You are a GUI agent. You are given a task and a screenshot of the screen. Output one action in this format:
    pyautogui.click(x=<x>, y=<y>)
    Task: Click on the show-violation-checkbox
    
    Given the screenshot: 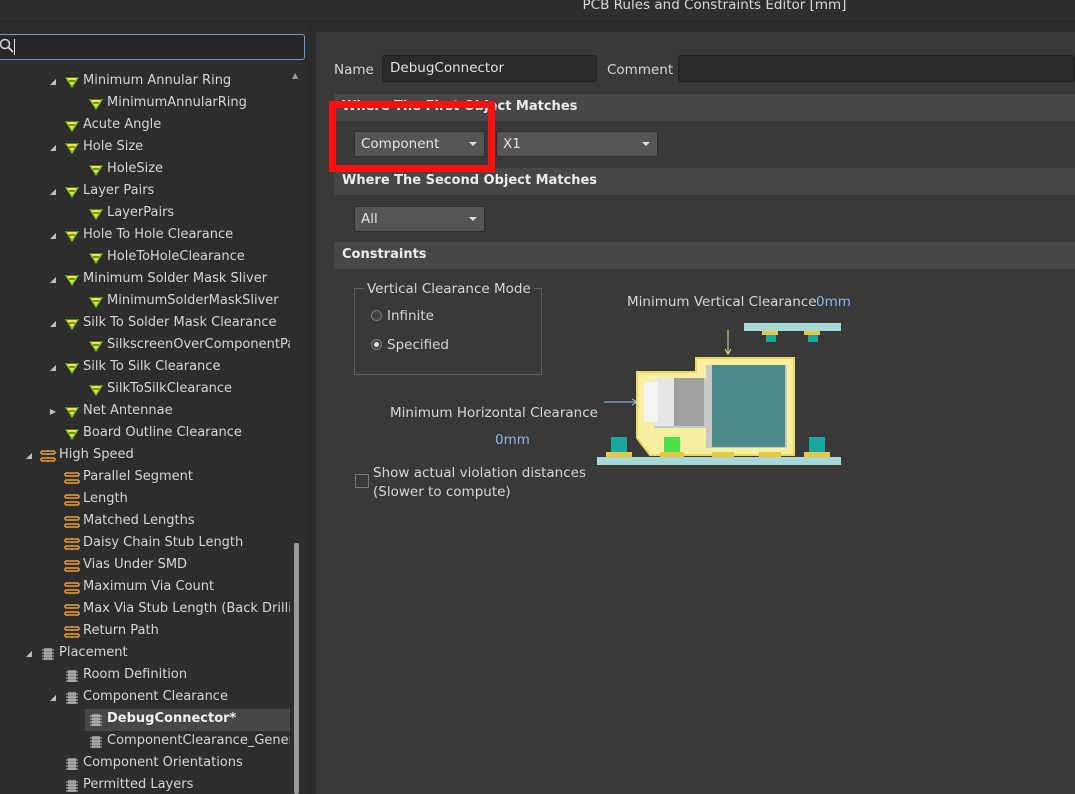 What is the action you would take?
    pyautogui.click(x=362, y=481)
    